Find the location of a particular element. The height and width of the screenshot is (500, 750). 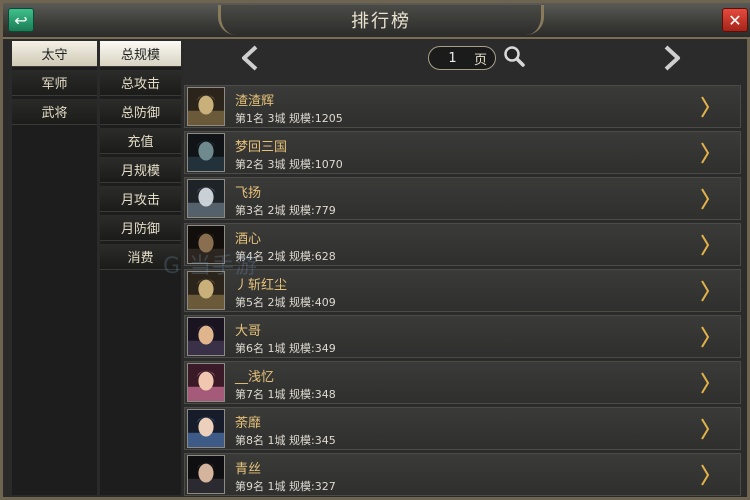

ranking-row: __浅忆第7名 1城 规模:348 is located at coordinates (462, 382).